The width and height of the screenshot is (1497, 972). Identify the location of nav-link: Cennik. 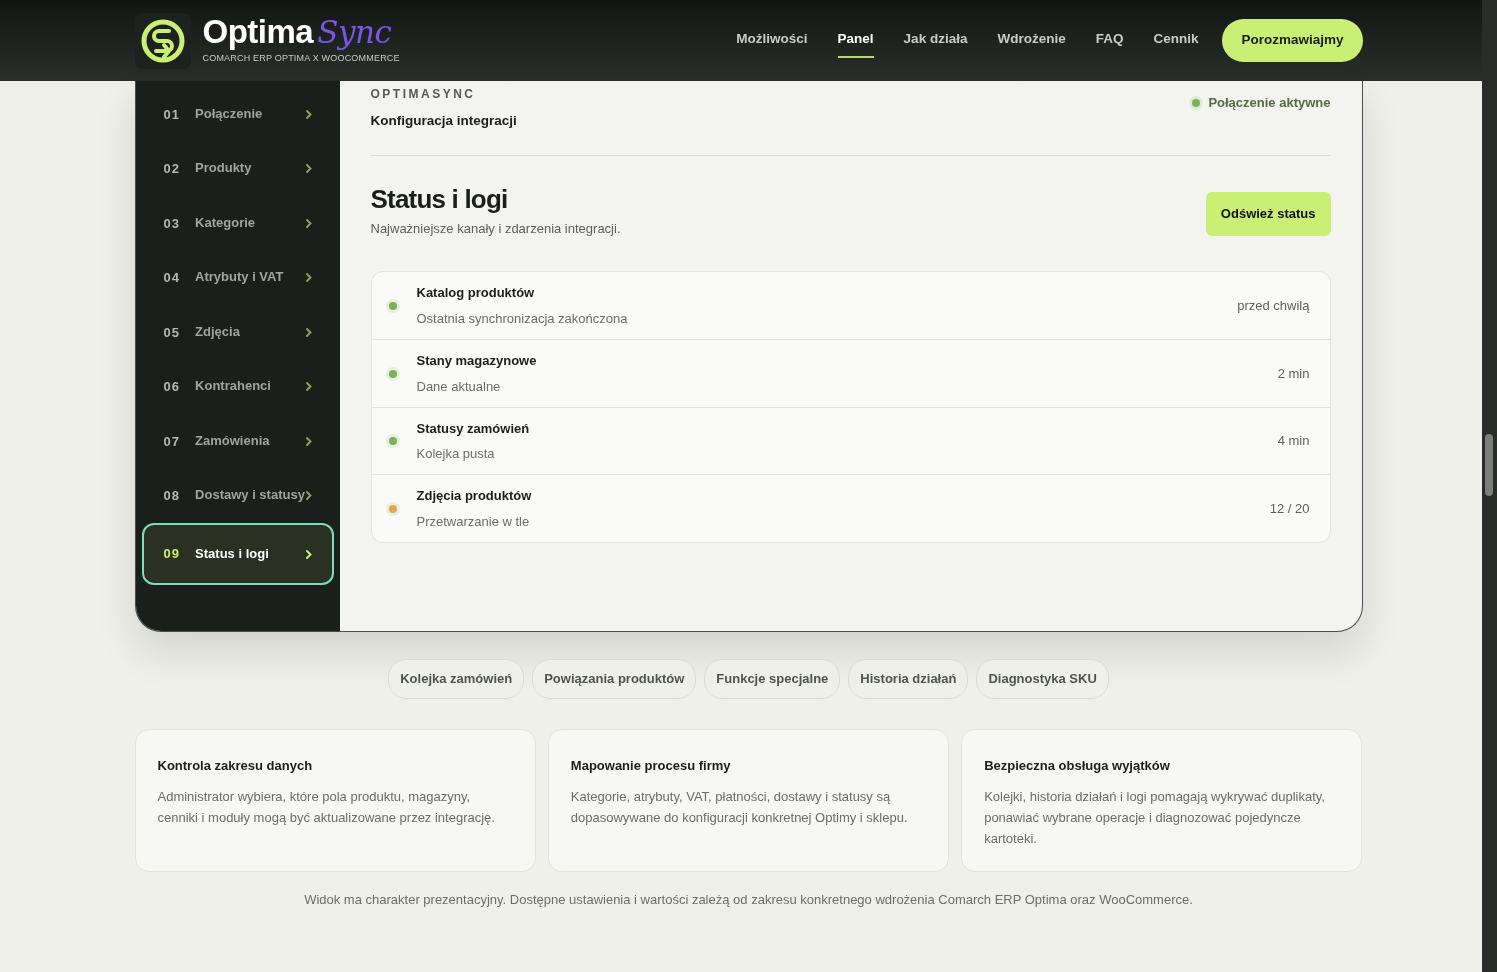
(1176, 40).